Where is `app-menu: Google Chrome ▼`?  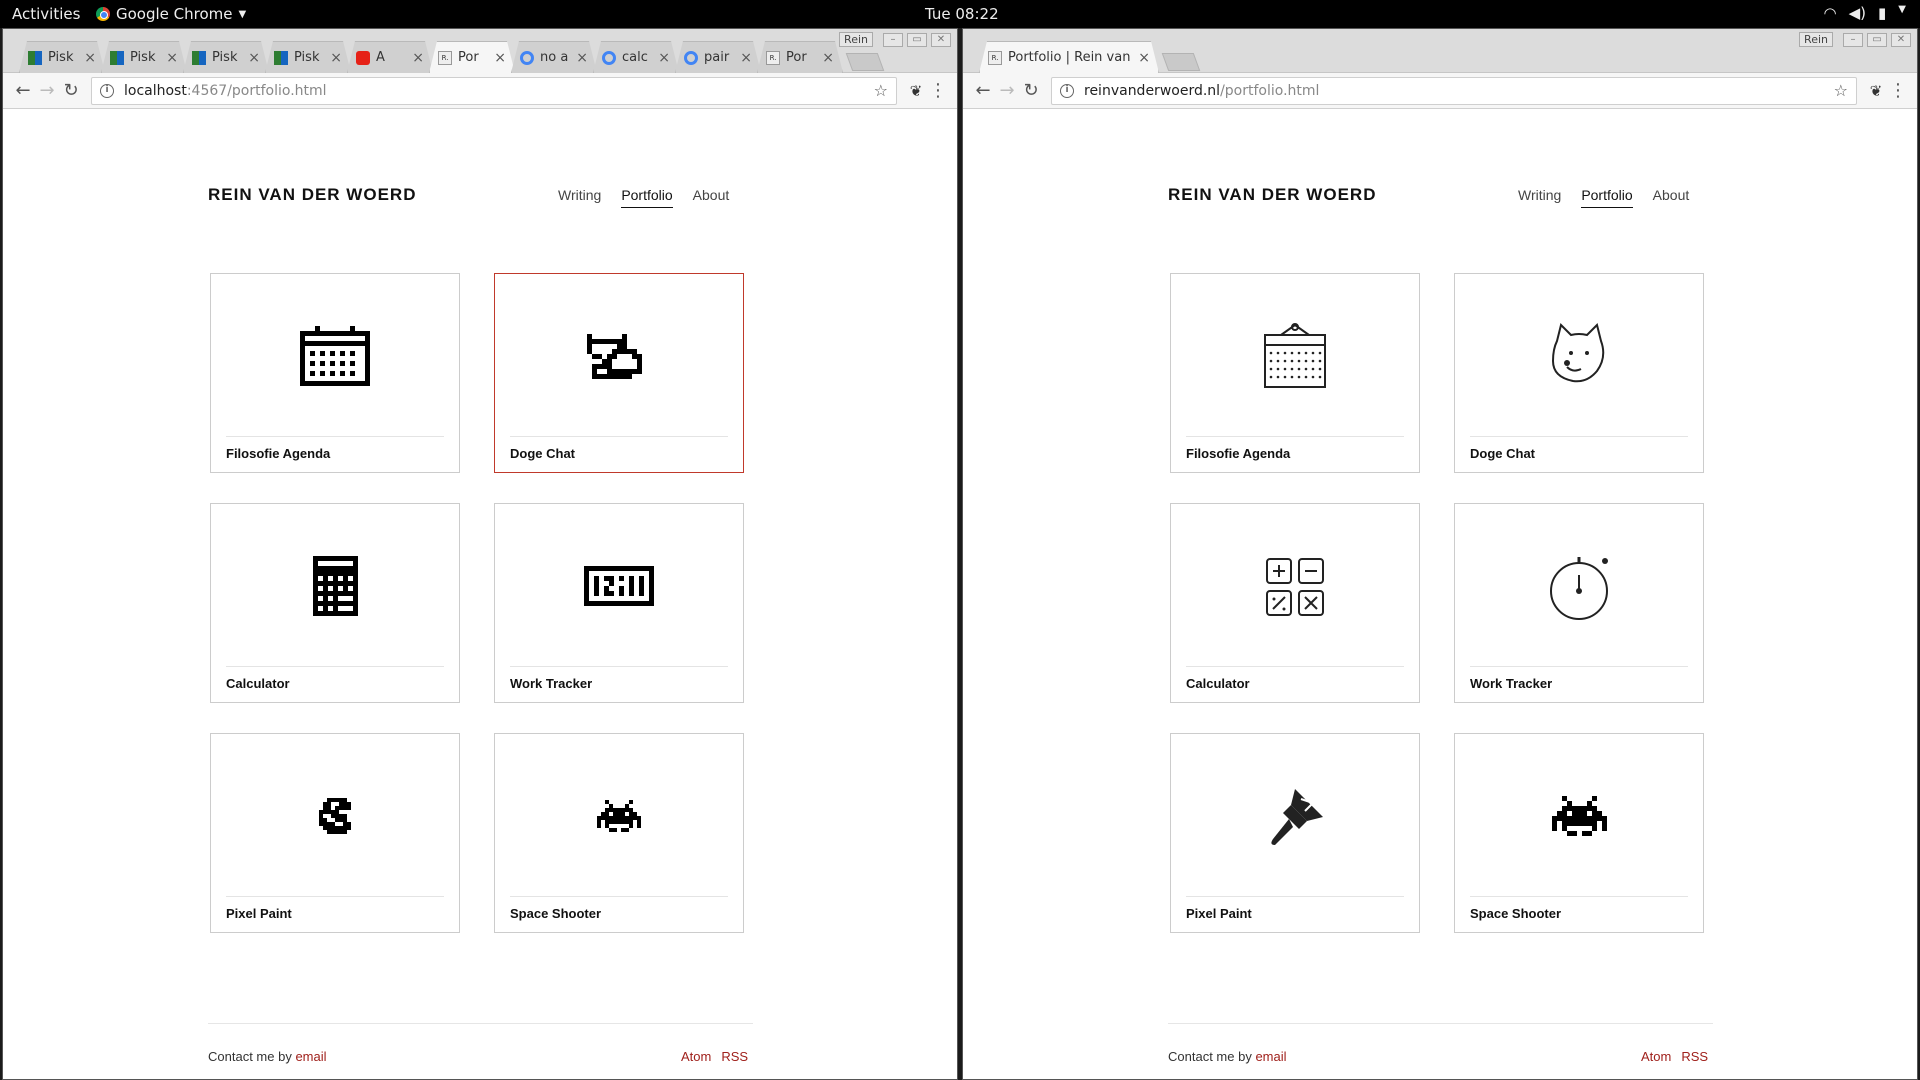
app-menu: Google Chrome ▼ is located at coordinates (171, 14).